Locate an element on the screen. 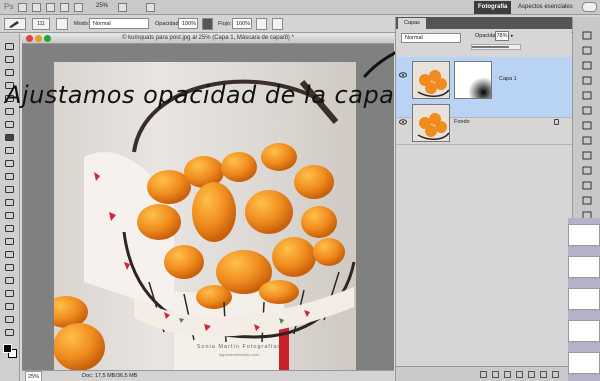  clone-source-icon is located at coordinates (587, 170).